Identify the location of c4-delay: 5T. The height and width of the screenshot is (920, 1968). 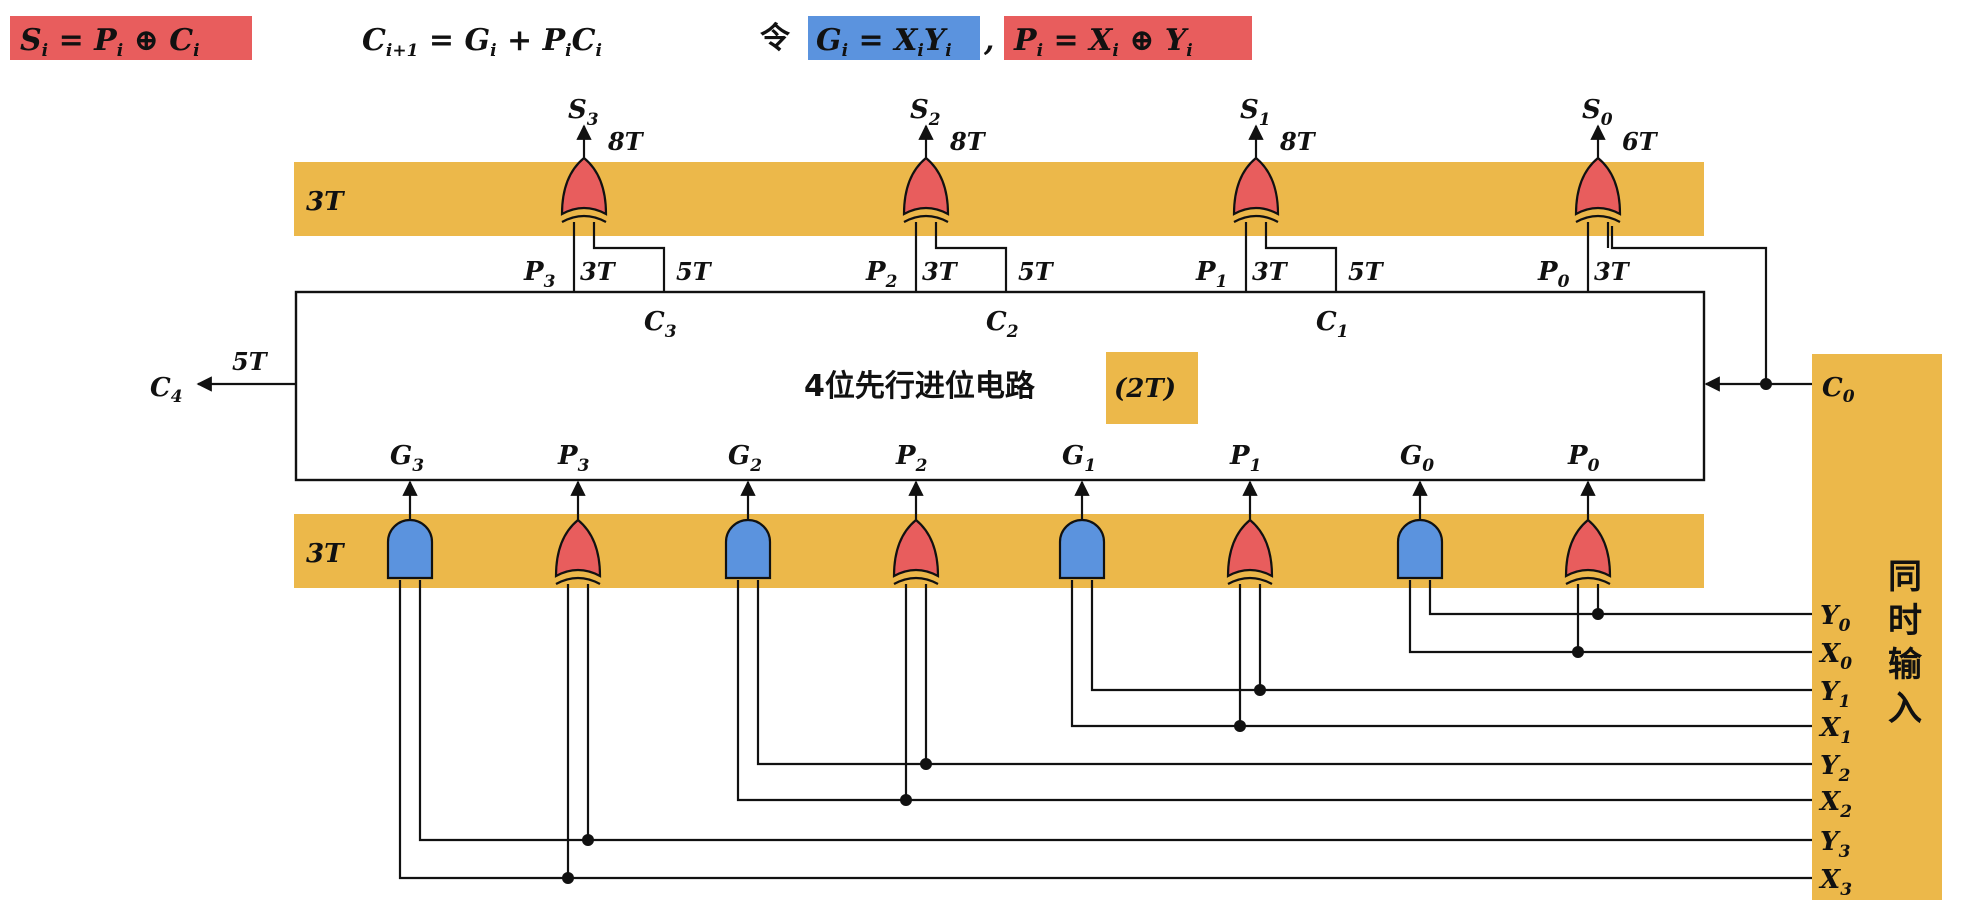
(250, 361).